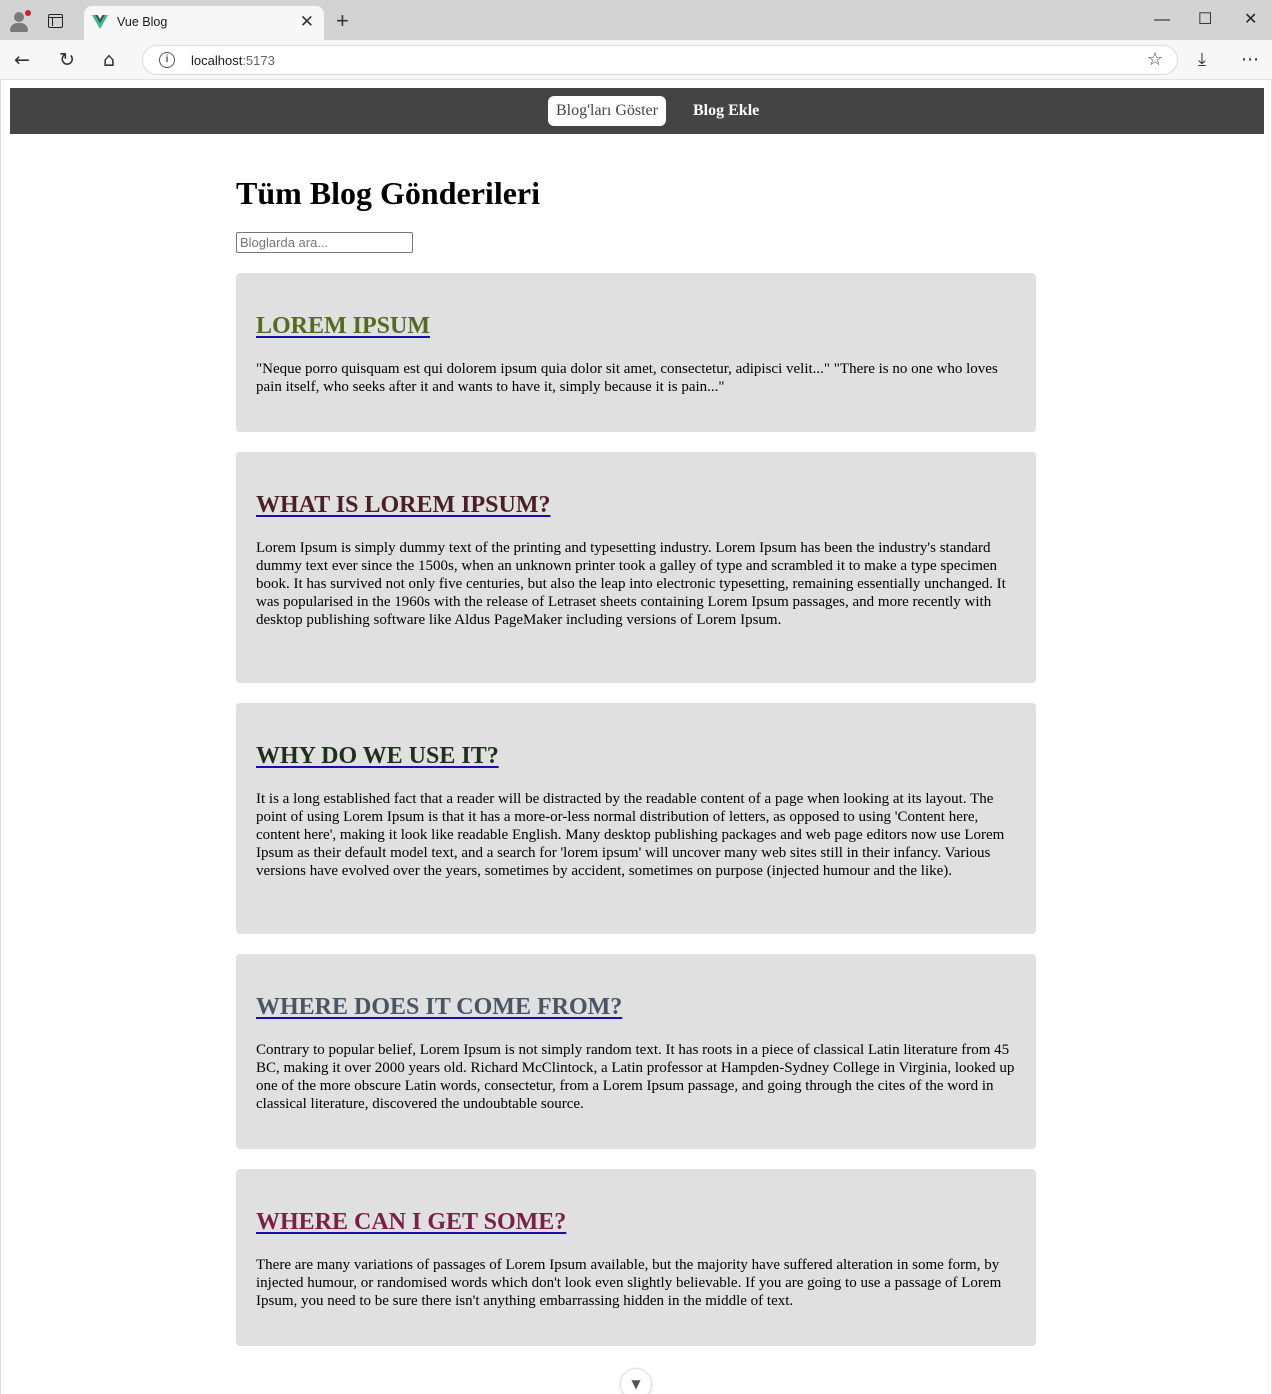  Describe the element at coordinates (1250, 60) in the screenshot. I see `more-menu-icon: ⋯` at that location.